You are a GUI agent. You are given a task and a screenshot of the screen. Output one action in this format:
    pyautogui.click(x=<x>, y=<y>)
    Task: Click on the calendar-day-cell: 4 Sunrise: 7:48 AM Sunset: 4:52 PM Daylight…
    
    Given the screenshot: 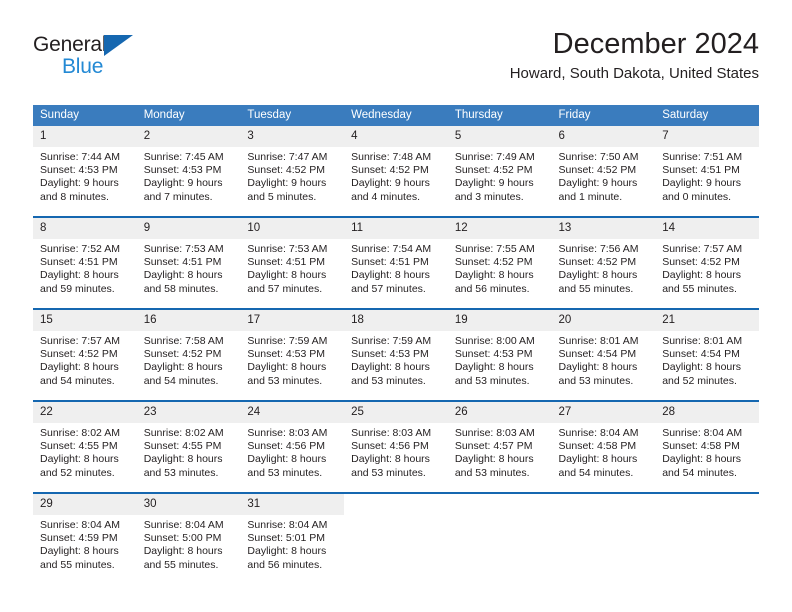 What is the action you would take?
    pyautogui.click(x=396, y=171)
    